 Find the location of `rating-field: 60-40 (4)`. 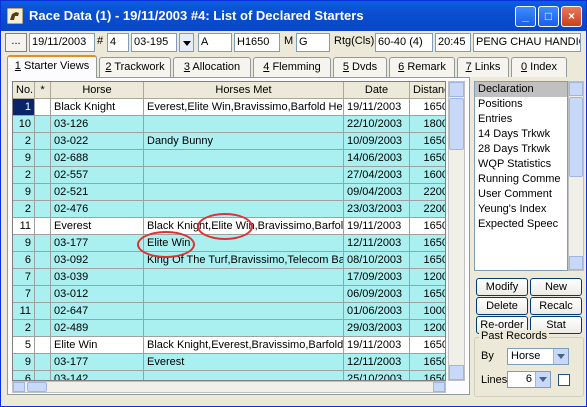

rating-field: 60-40 (4) is located at coordinates (404, 42).